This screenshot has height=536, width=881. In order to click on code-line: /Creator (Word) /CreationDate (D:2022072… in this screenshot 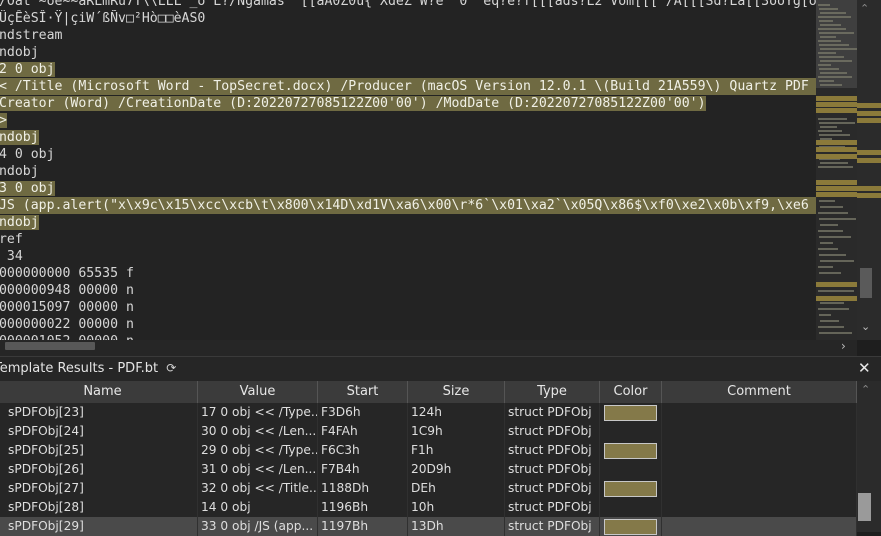, I will do `click(408, 103)`.